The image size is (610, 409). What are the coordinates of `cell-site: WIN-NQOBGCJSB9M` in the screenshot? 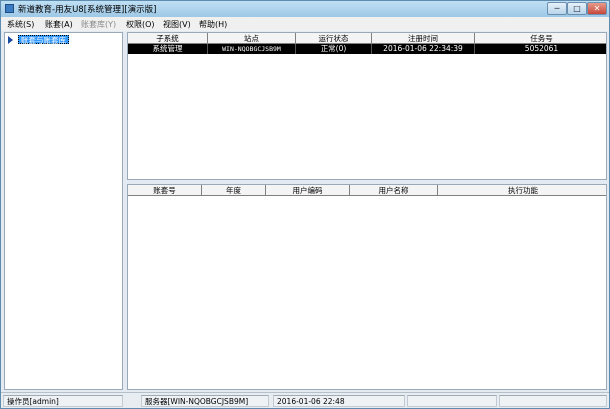 It's located at (252, 49).